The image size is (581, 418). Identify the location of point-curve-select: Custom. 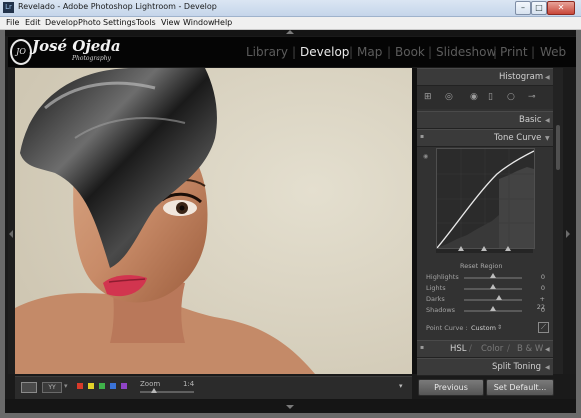
(483, 328).